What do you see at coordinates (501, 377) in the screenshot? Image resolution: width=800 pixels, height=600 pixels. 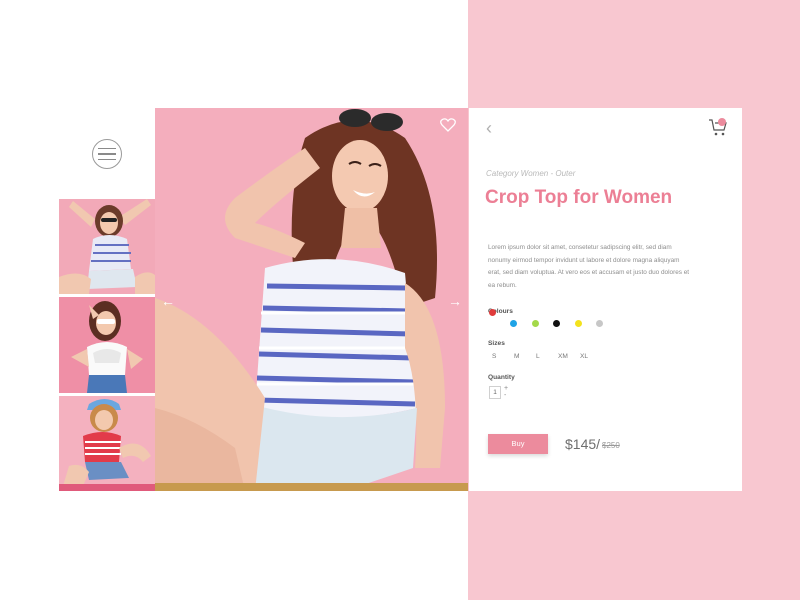 I see `quantity-label: Quantity` at bounding box center [501, 377].